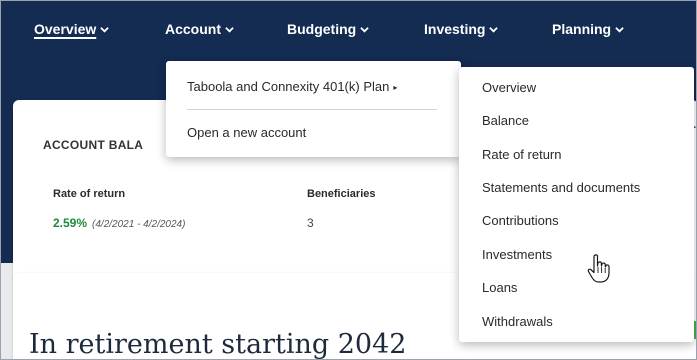  I want to click on beneficiaries-label: Beneficiaries, so click(341, 194).